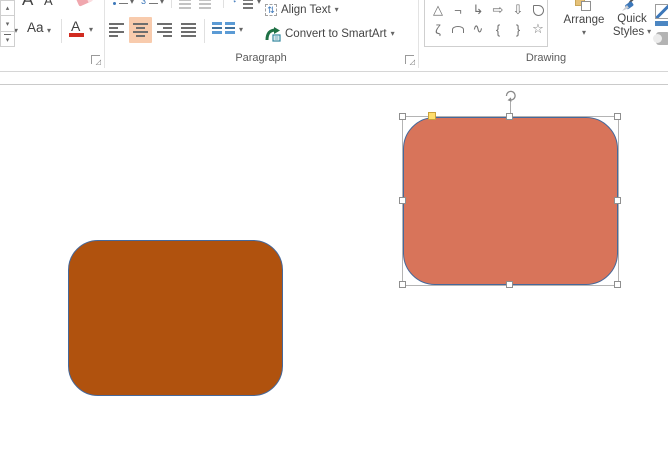 The height and width of the screenshot is (450, 668). Describe the element at coordinates (432, 116) in the screenshot. I see `corner-radius-adjust-handle` at that location.